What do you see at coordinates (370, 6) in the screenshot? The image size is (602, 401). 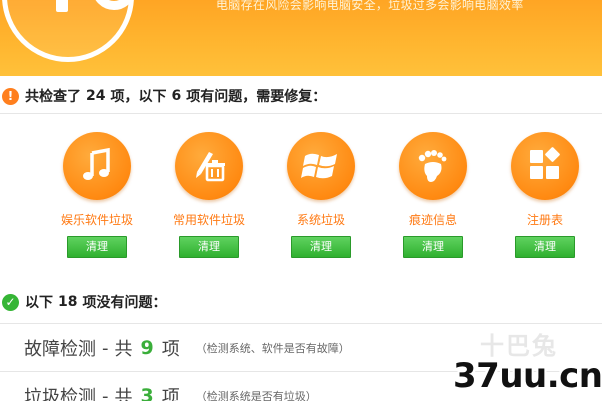 I see `risk-warning-text: 电脑存在风险会影响电脑安全，垃圾过多会影响电脑效率` at bounding box center [370, 6].